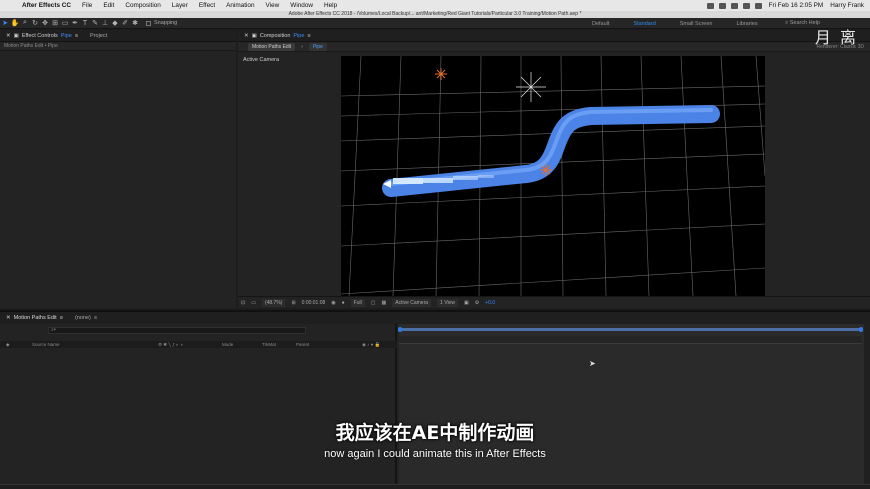  What do you see at coordinates (630, 329) in the screenshot?
I see `work-area-bar` at bounding box center [630, 329].